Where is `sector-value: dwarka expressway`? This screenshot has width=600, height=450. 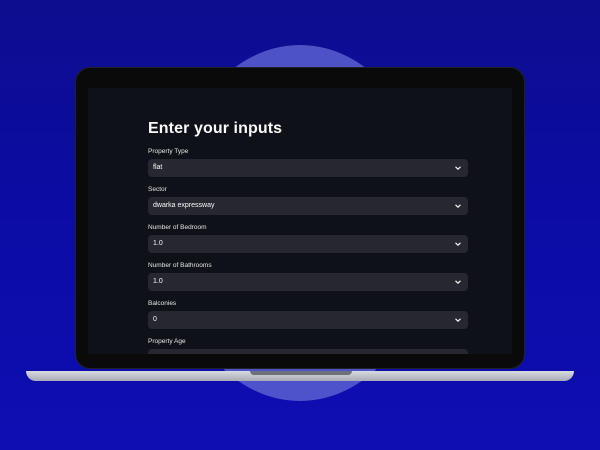 sector-value: dwarka expressway is located at coordinates (184, 205).